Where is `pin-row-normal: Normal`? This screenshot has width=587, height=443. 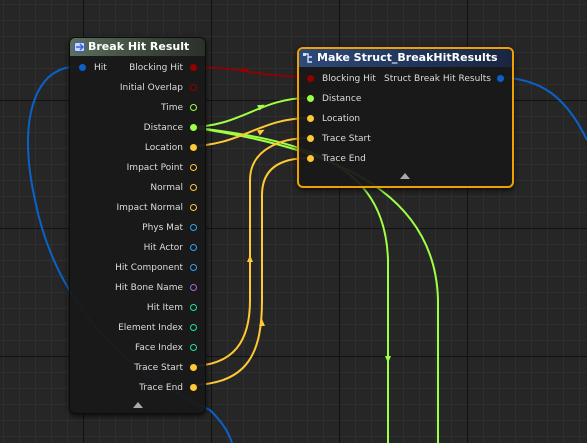 pin-row-normal: Normal is located at coordinates (173, 188).